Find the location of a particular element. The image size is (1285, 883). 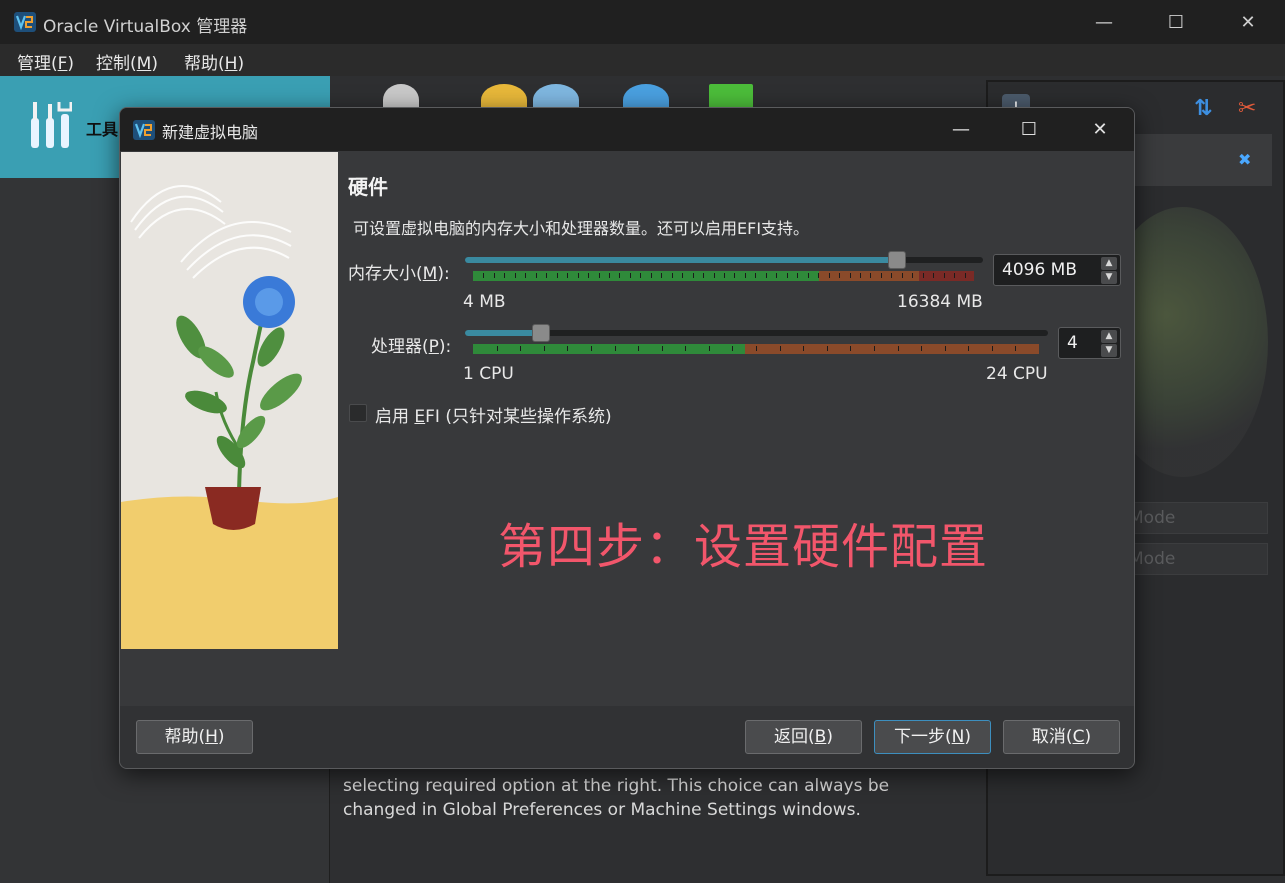

menu-bar: 管理(F) 控制(M) 帮助(H) is located at coordinates (642, 60).